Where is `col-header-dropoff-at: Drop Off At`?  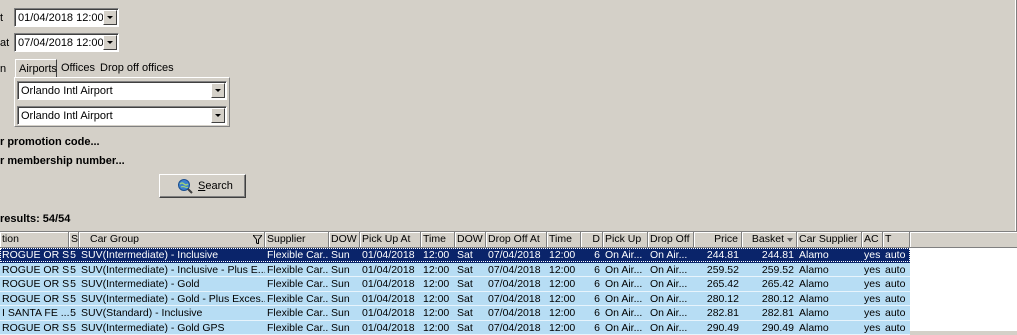 col-header-dropoff-at: Drop Off At is located at coordinates (516, 240).